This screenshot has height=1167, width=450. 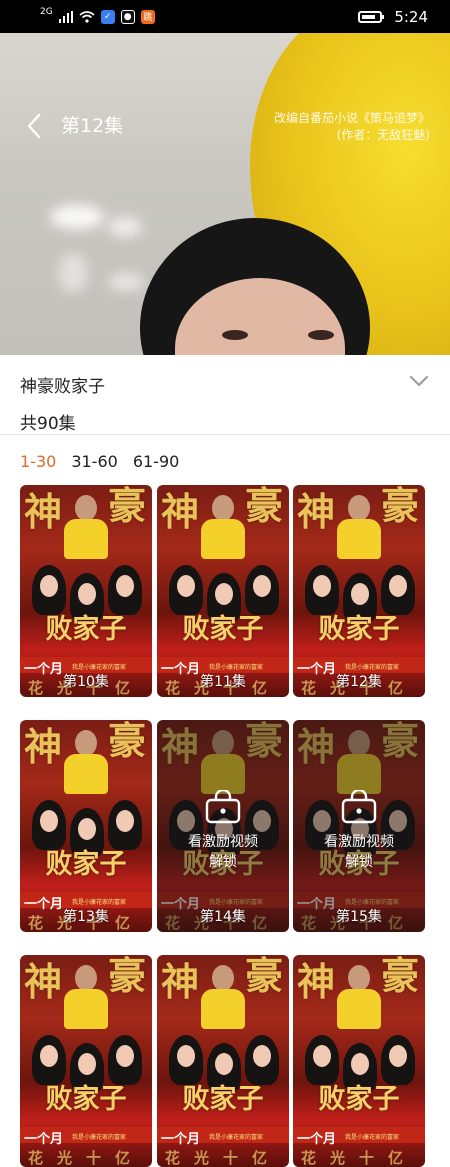 What do you see at coordinates (225, 16) in the screenshot?
I see `status-bar: 2G ✓ ● 跳 5:24` at bounding box center [225, 16].